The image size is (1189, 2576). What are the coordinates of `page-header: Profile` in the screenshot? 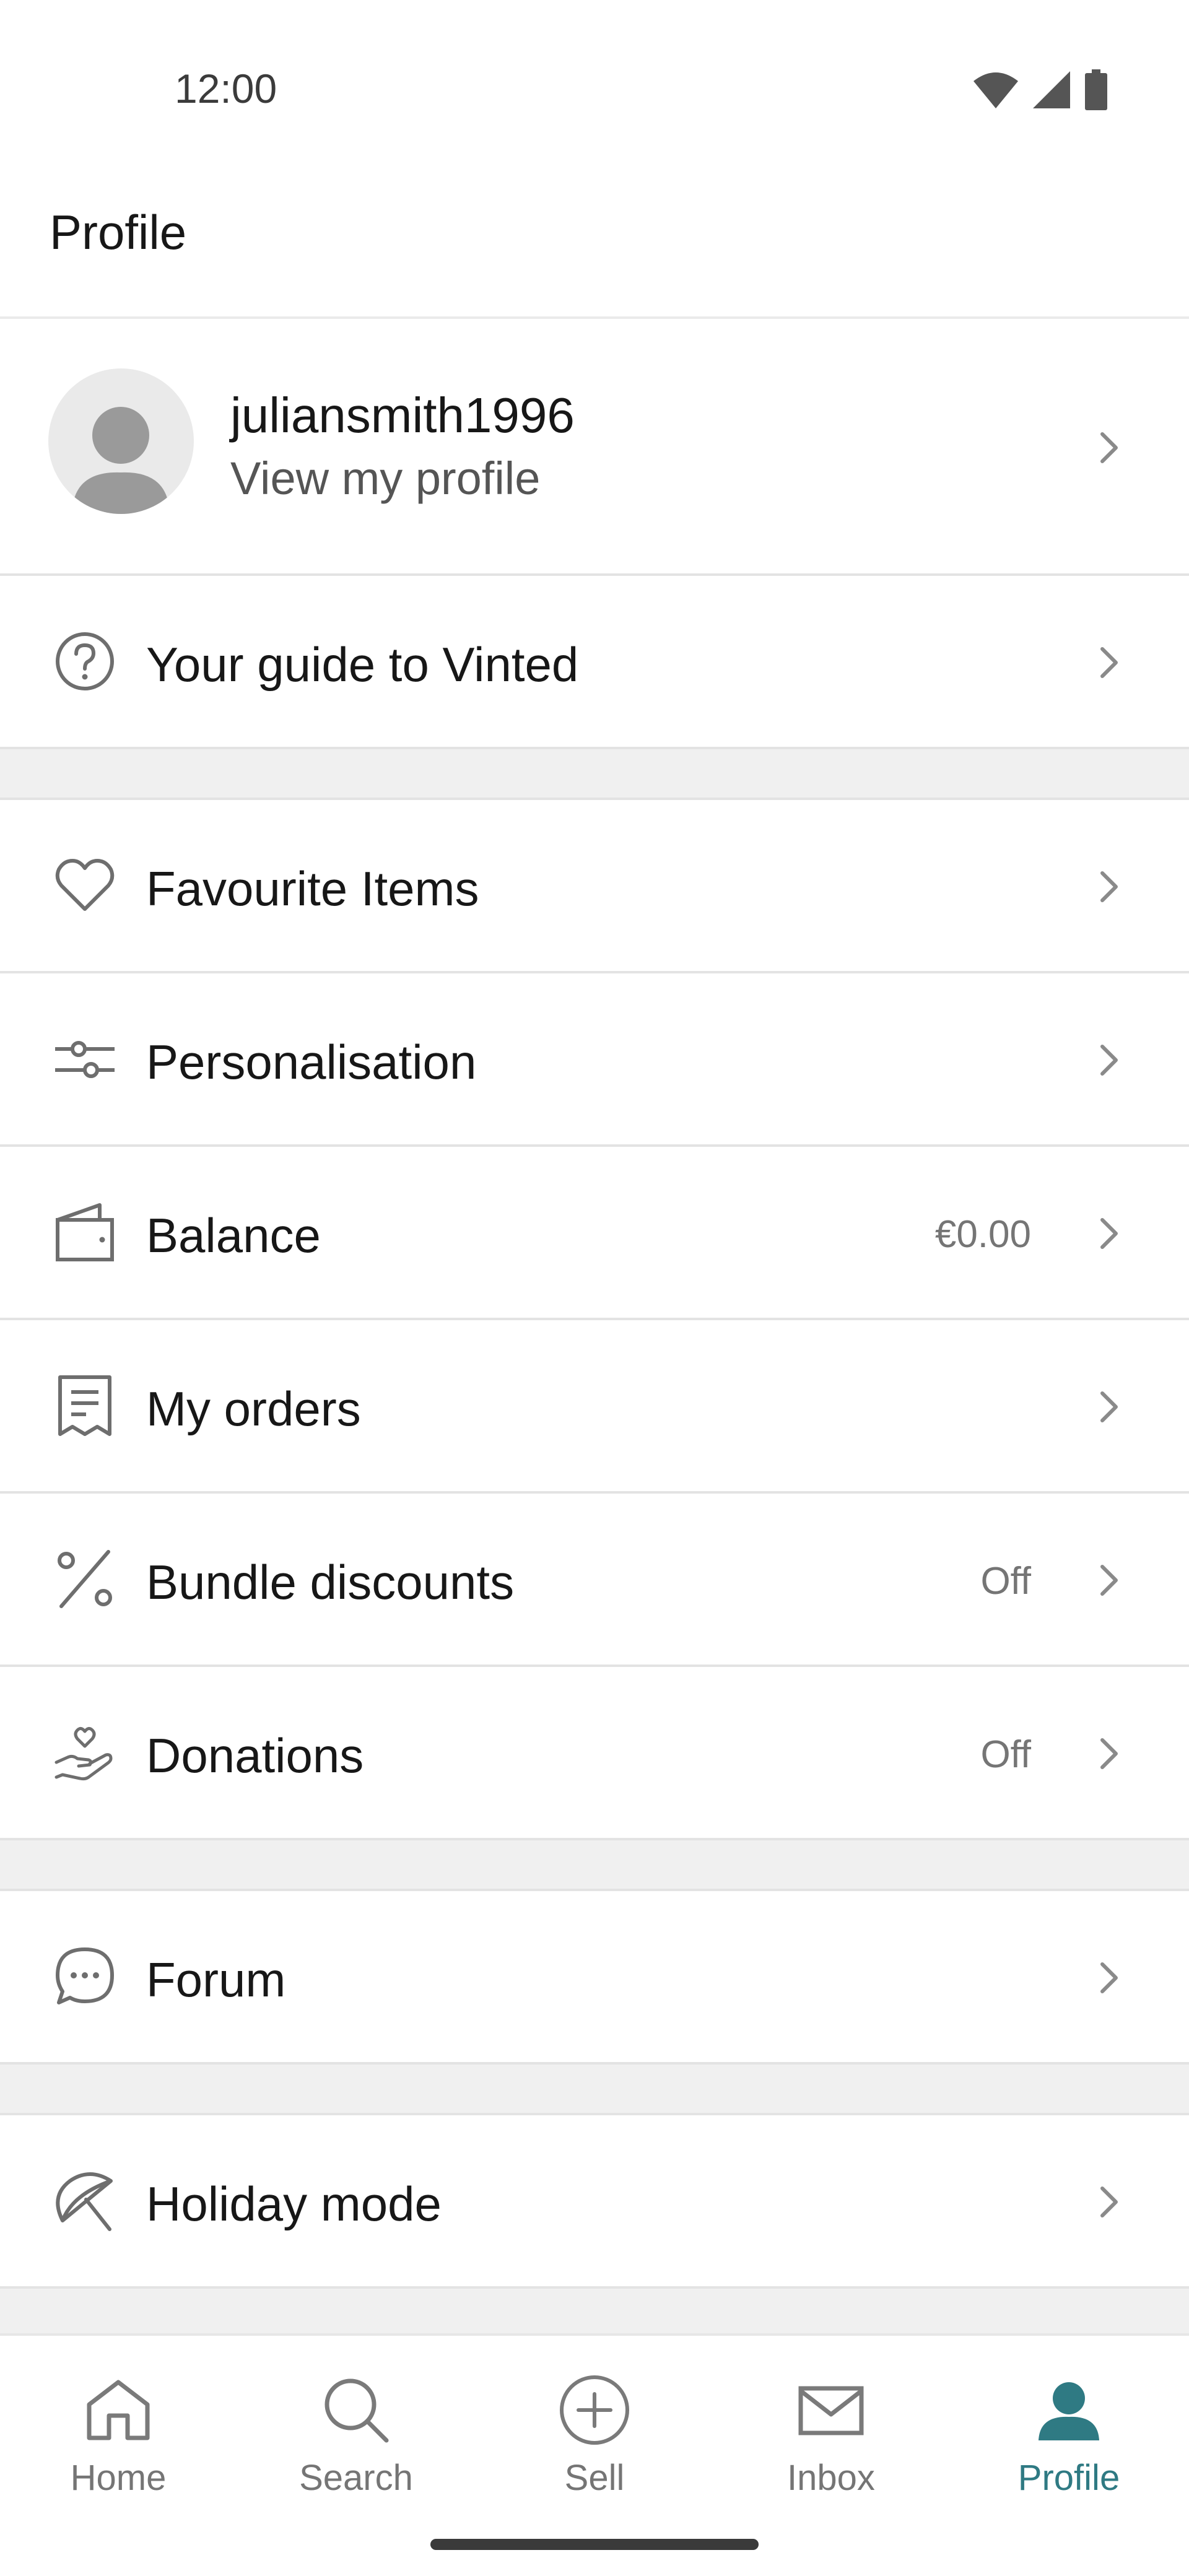 It's located at (594, 249).